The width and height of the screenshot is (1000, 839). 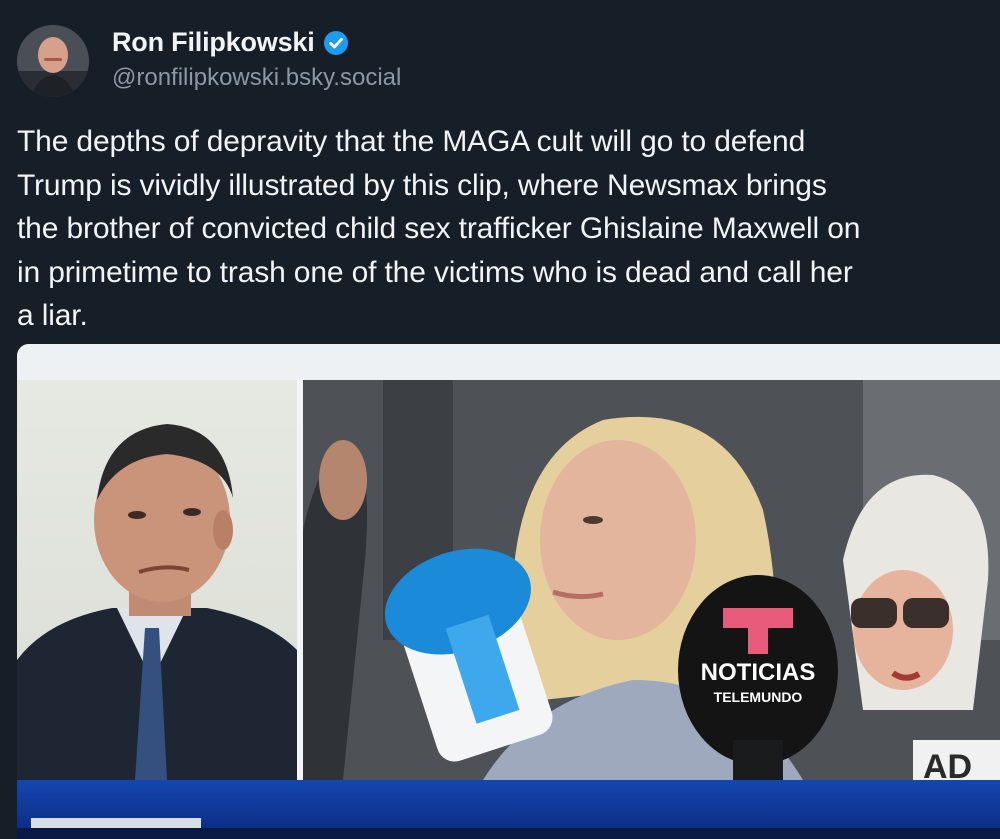 What do you see at coordinates (758, 672) in the screenshot?
I see `mic-brand-line1: NOTICIAS` at bounding box center [758, 672].